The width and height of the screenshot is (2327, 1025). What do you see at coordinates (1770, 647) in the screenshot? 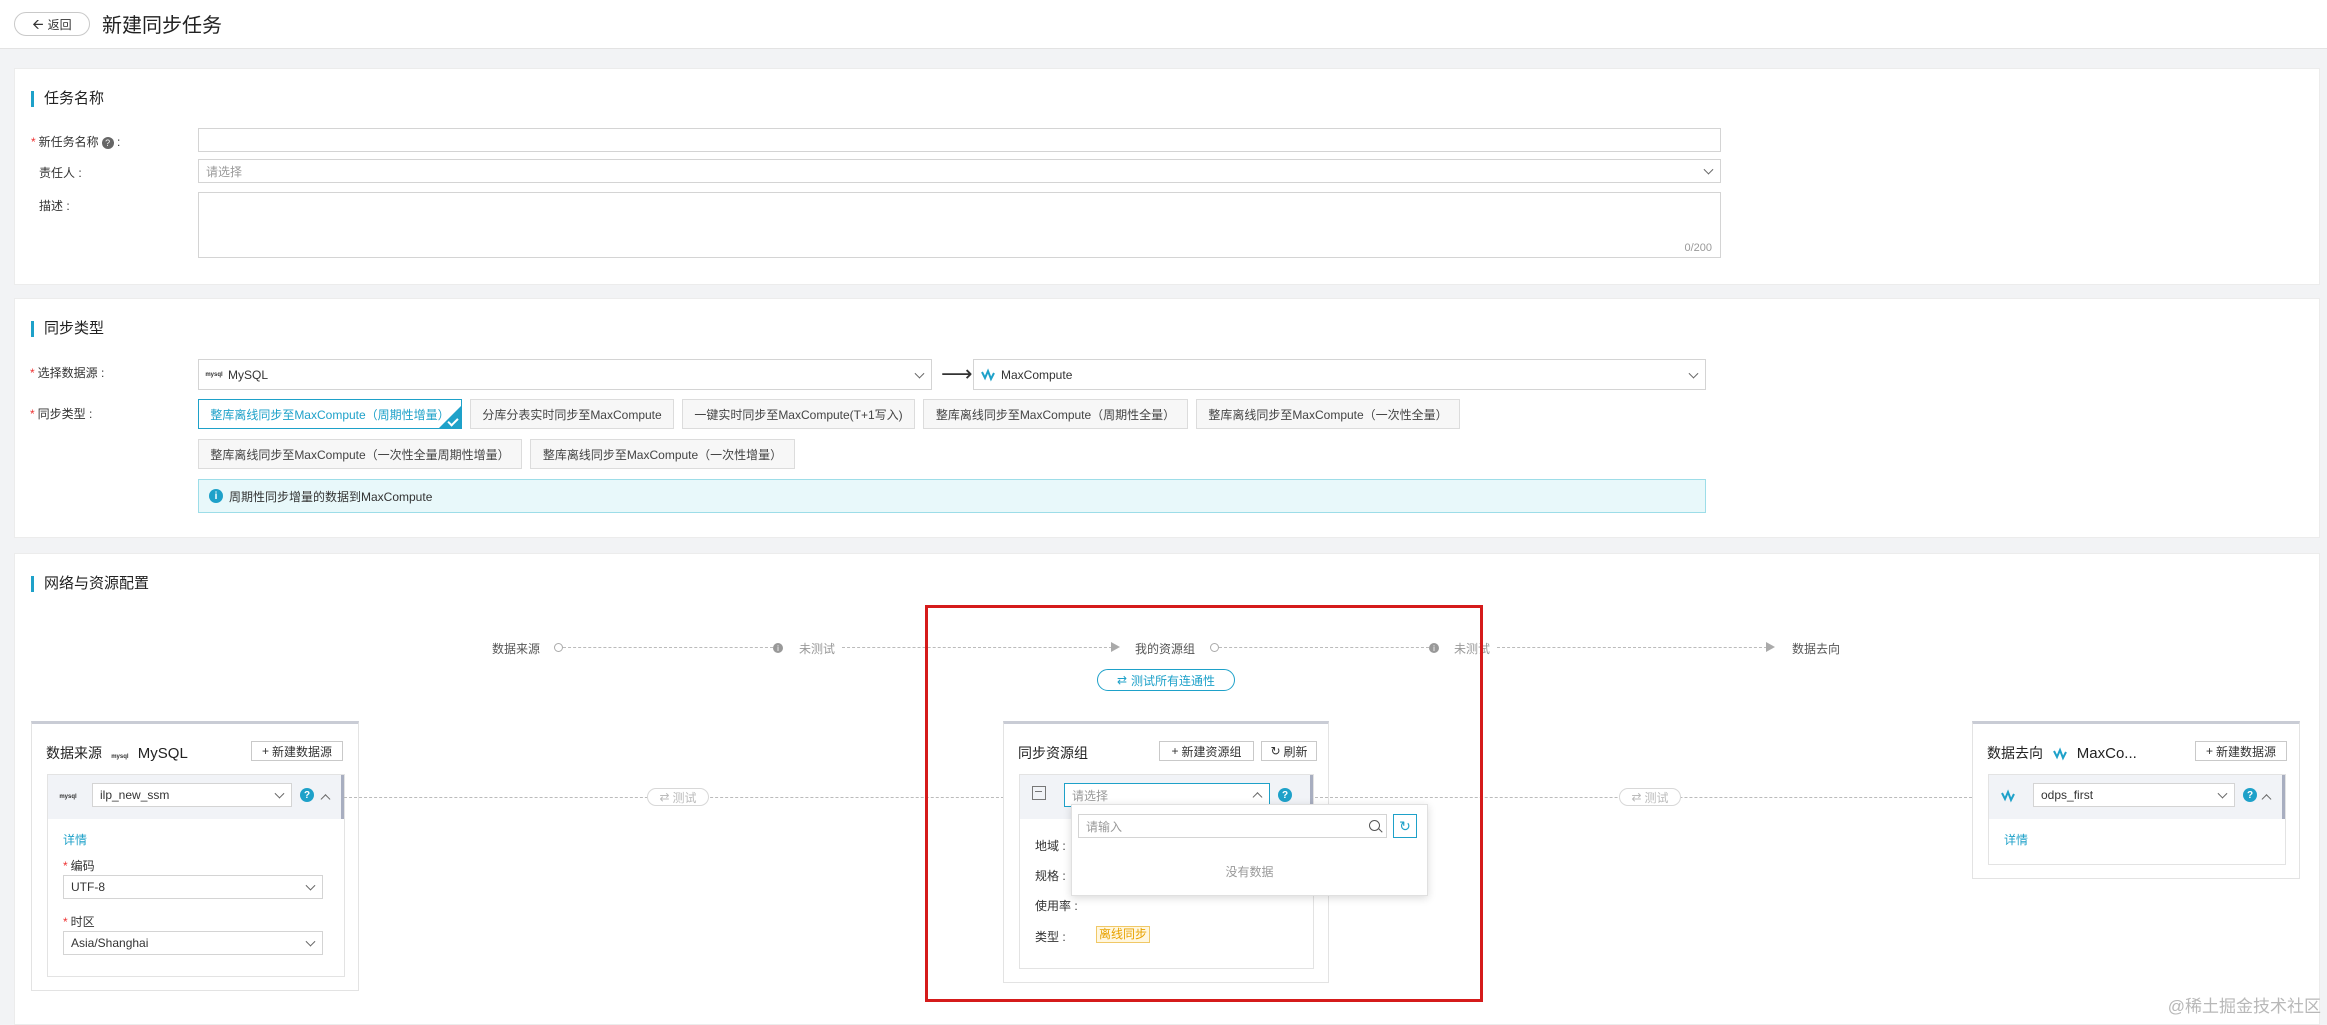
I see `arrow-head-icon` at bounding box center [1770, 647].